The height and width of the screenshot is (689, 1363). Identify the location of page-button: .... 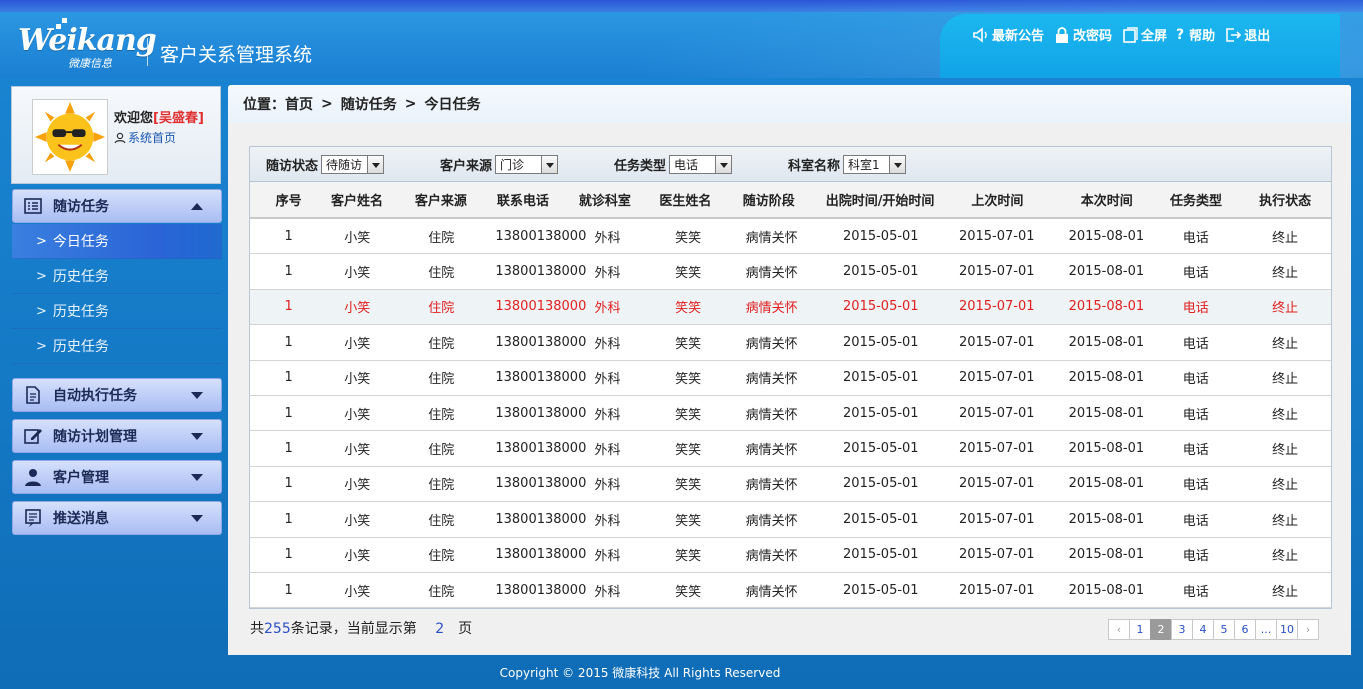
(1266, 629).